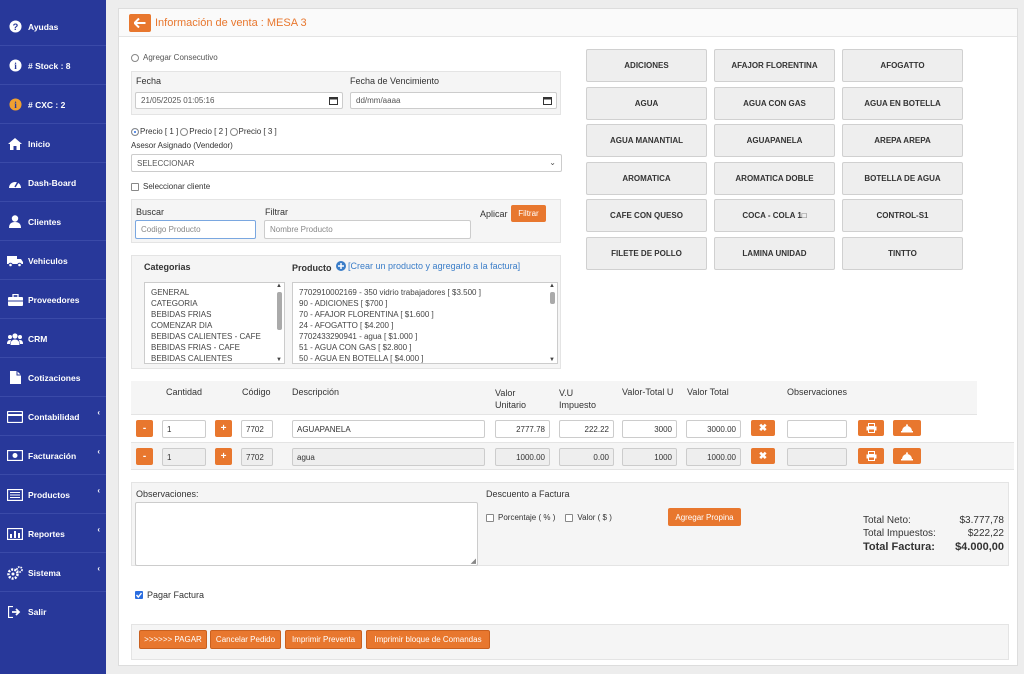 This screenshot has width=1024, height=674. What do you see at coordinates (135, 57) in the screenshot?
I see `agregar-consecutivo-checkbox` at bounding box center [135, 57].